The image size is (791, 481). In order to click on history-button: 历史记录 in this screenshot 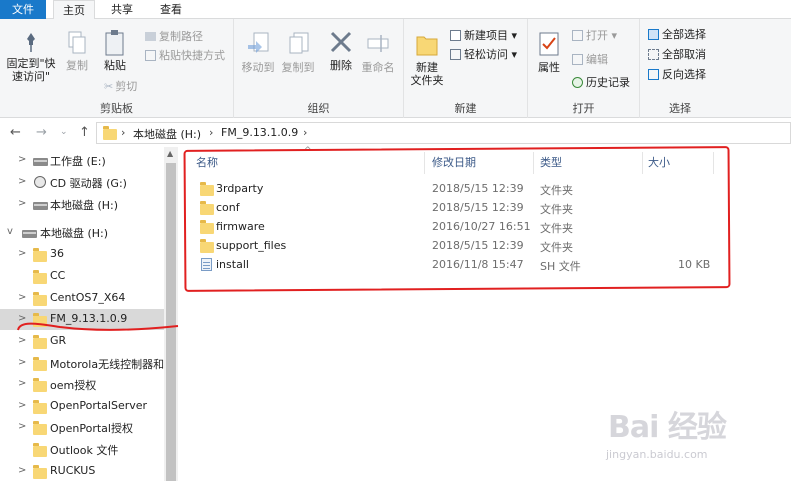, I will do `click(601, 83)`.